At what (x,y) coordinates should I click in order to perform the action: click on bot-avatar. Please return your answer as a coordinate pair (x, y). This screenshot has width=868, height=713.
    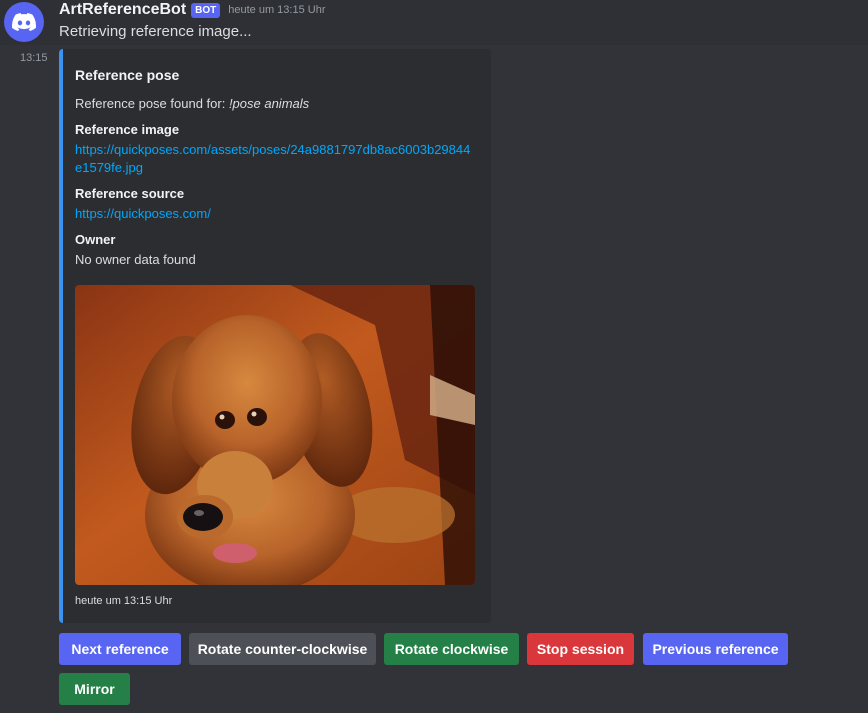
    Looking at the image, I should click on (24, 22).